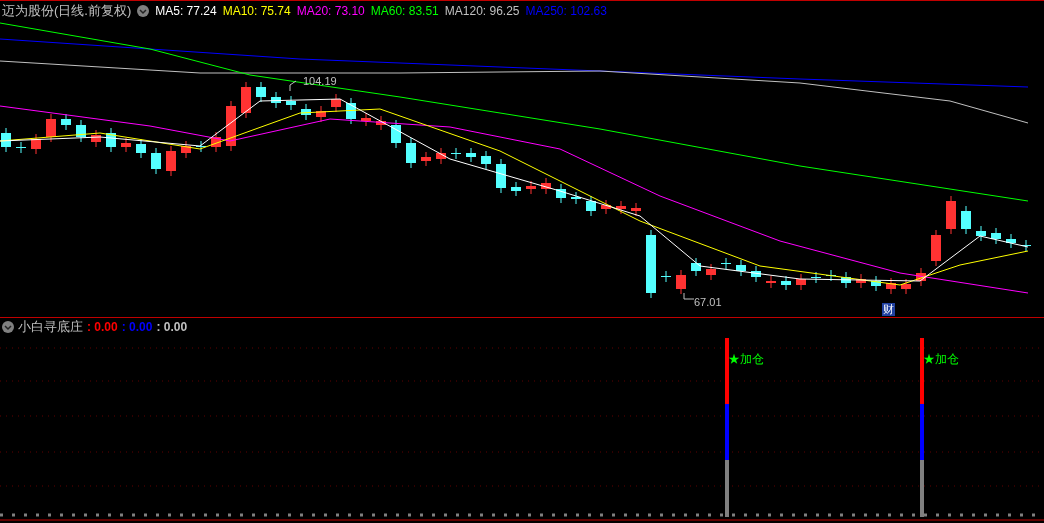 The height and width of the screenshot is (523, 1044). What do you see at coordinates (256, 11) in the screenshot?
I see `ma-value: MA10: 75.74` at bounding box center [256, 11].